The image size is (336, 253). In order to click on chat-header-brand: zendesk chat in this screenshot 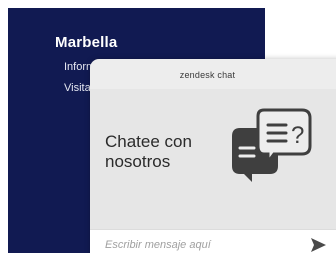, I will do `click(207, 75)`.